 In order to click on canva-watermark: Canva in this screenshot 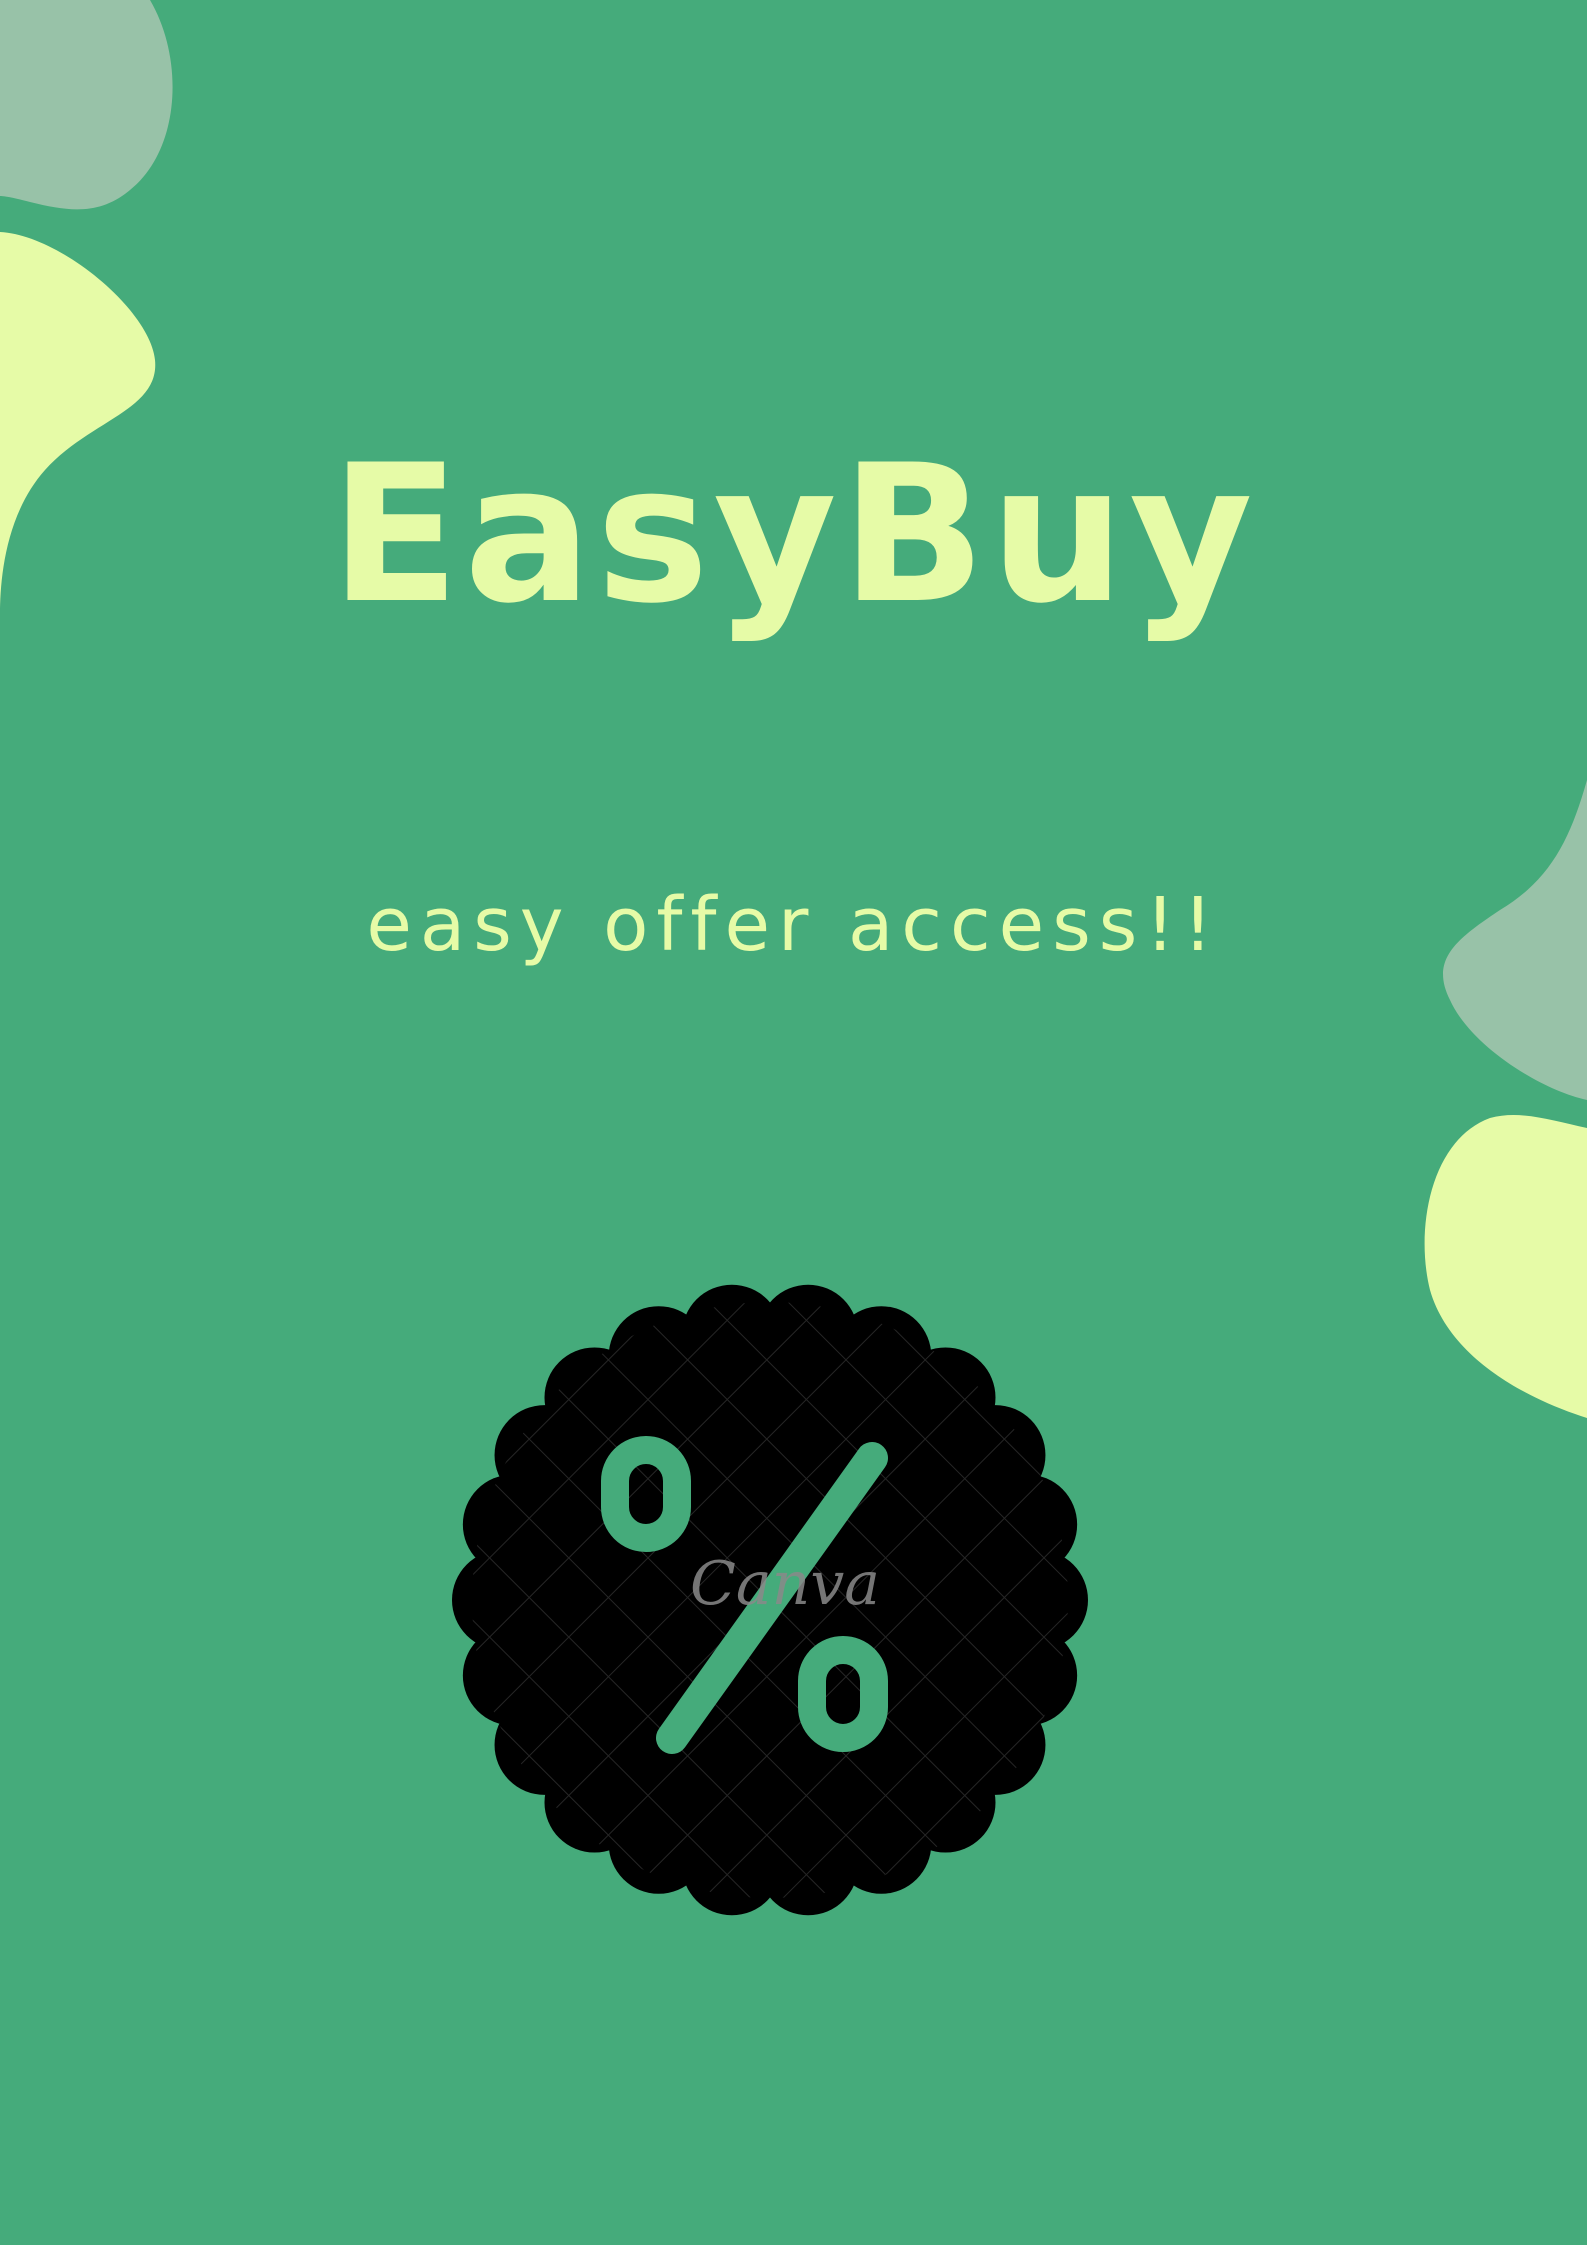, I will do `click(785, 1584)`.